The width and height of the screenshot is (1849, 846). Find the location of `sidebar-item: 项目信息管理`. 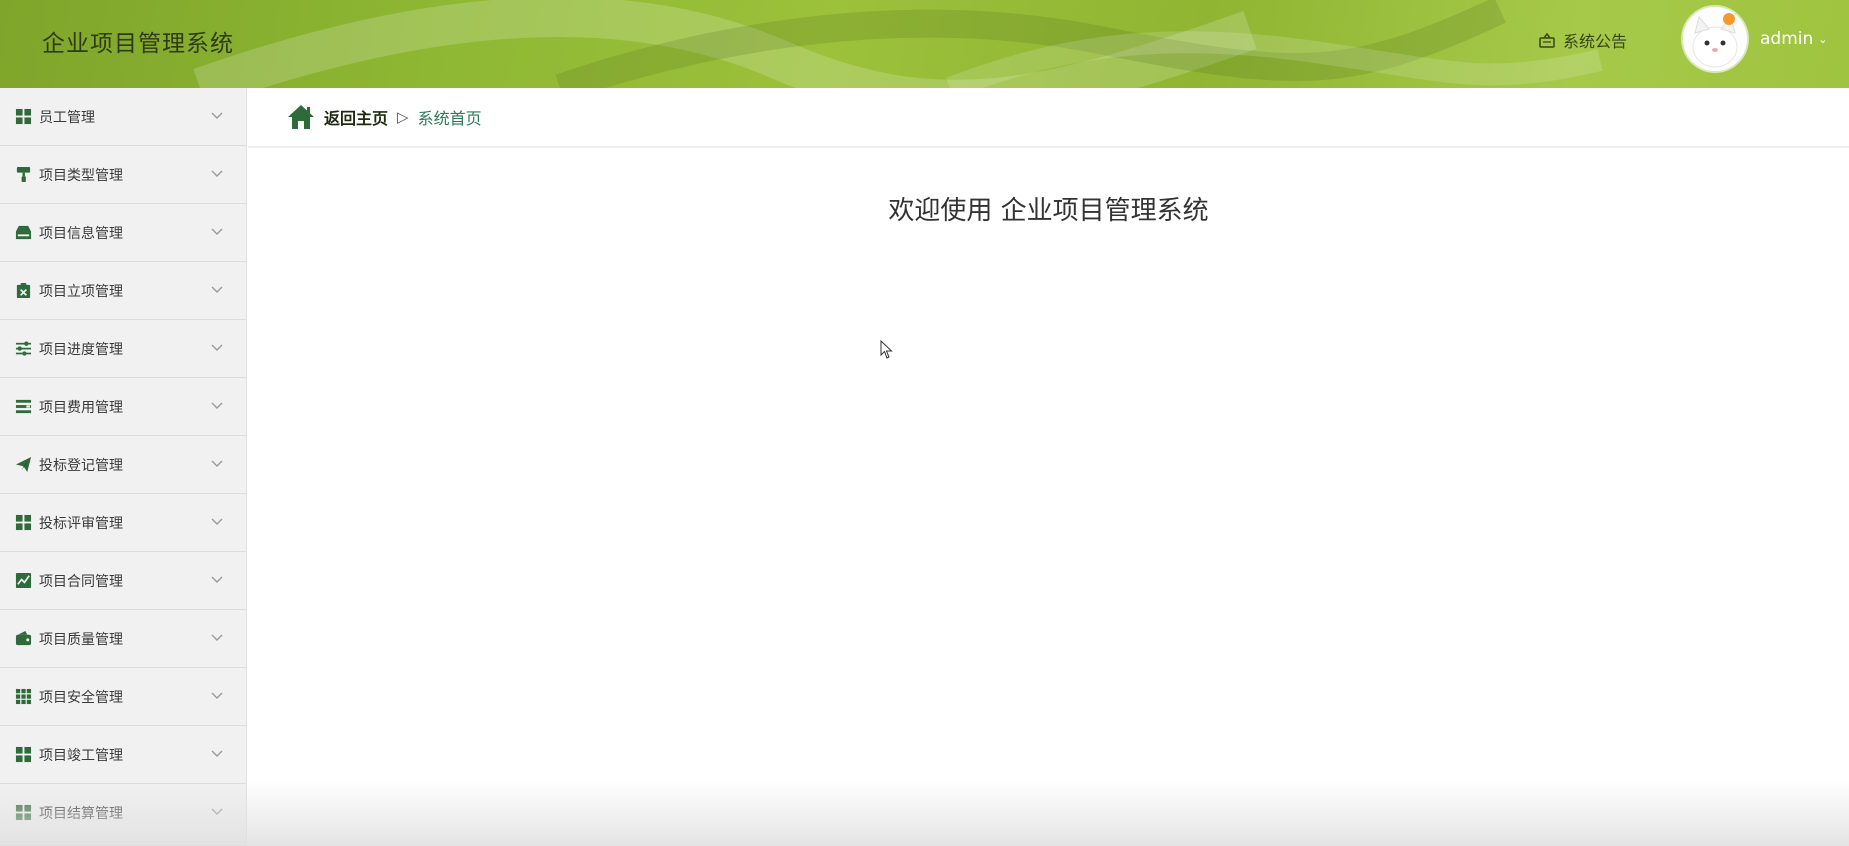

sidebar-item: 项目信息管理 is located at coordinates (123, 233).